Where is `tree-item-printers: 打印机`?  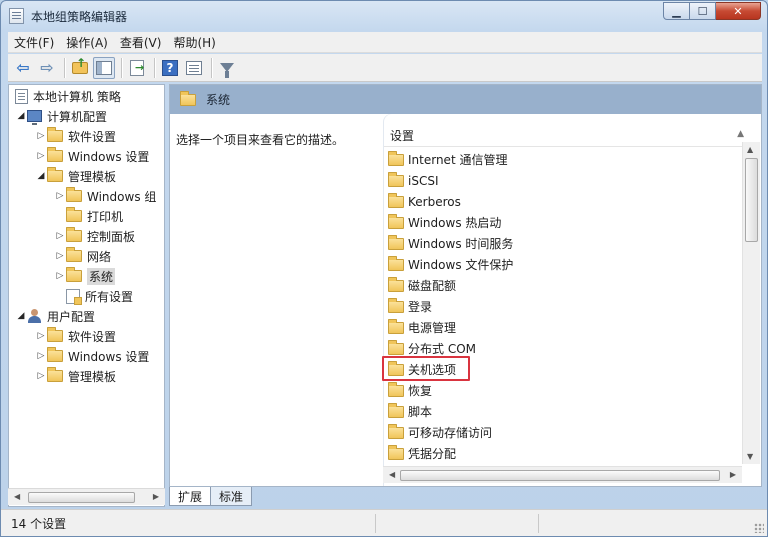
tree-item-printers: 打印机 is located at coordinates (94, 216).